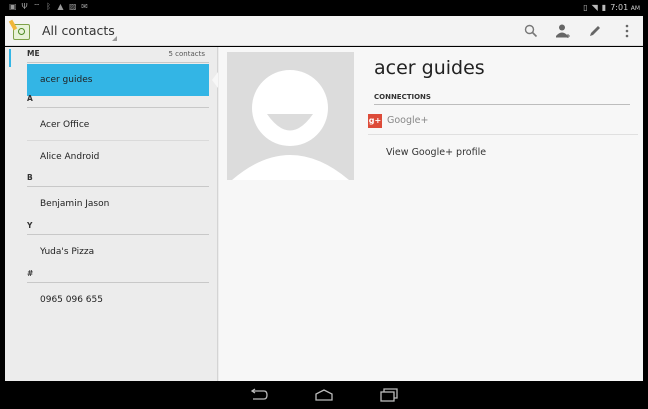 This screenshot has height=409, width=648. I want to click on home-button, so click(324, 395).